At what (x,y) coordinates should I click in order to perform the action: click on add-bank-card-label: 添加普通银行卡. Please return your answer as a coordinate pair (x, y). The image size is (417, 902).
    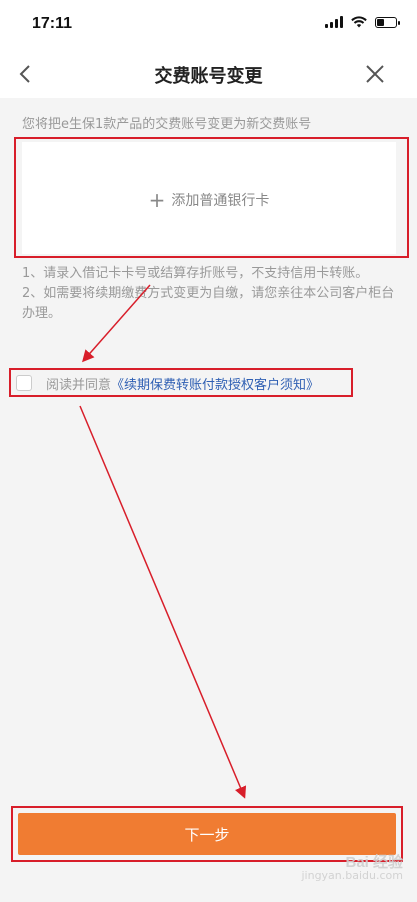
    Looking at the image, I should click on (220, 201).